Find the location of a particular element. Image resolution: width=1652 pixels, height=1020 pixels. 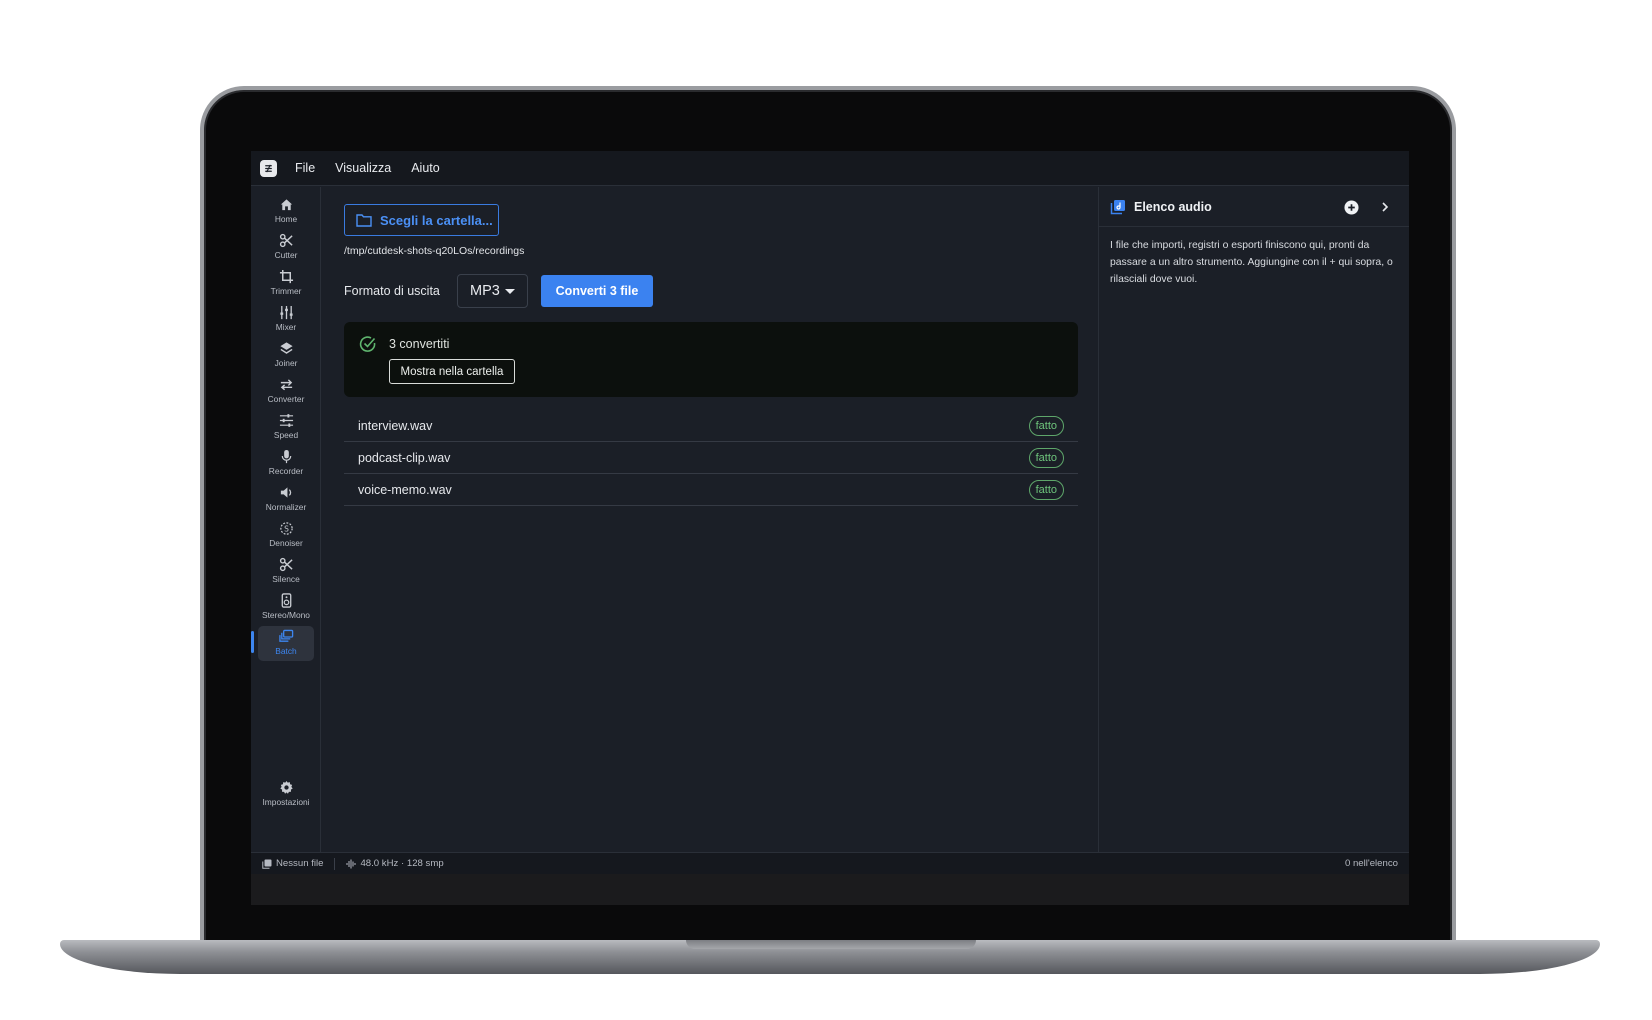

file-icon is located at coordinates (267, 864).